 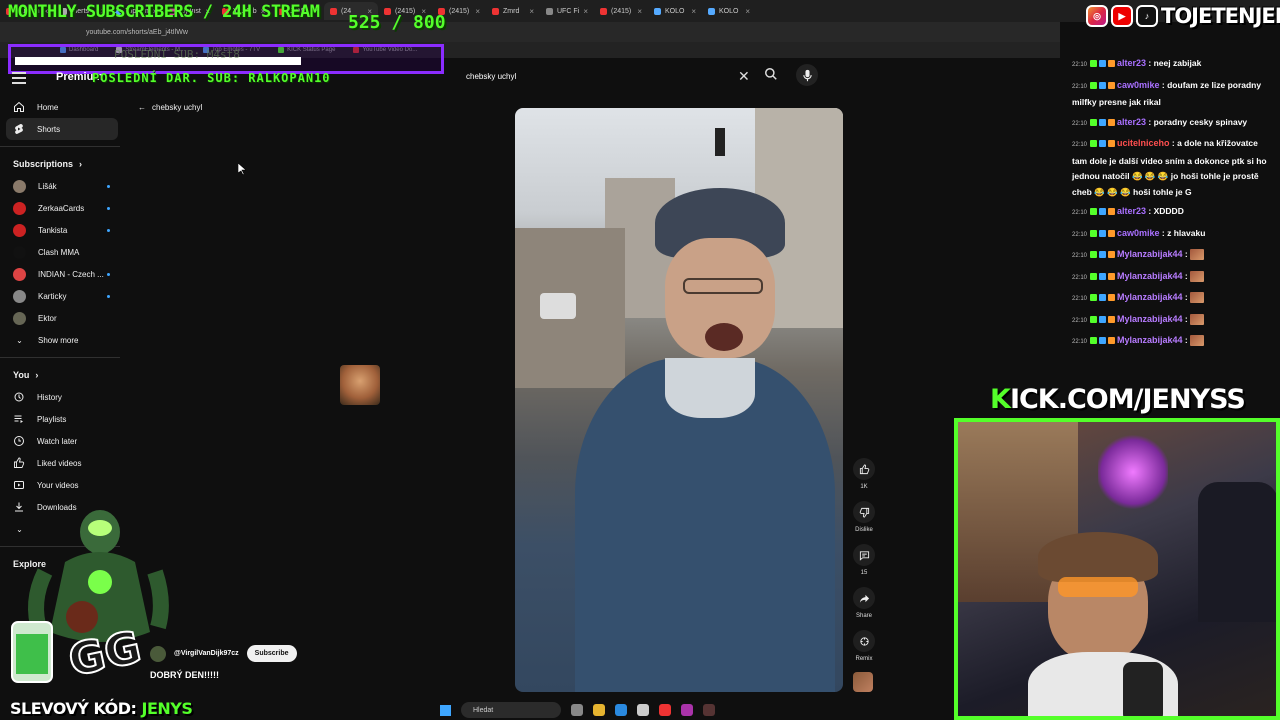 I want to click on search-input: chebsky uchyl, so click(x=491, y=76).